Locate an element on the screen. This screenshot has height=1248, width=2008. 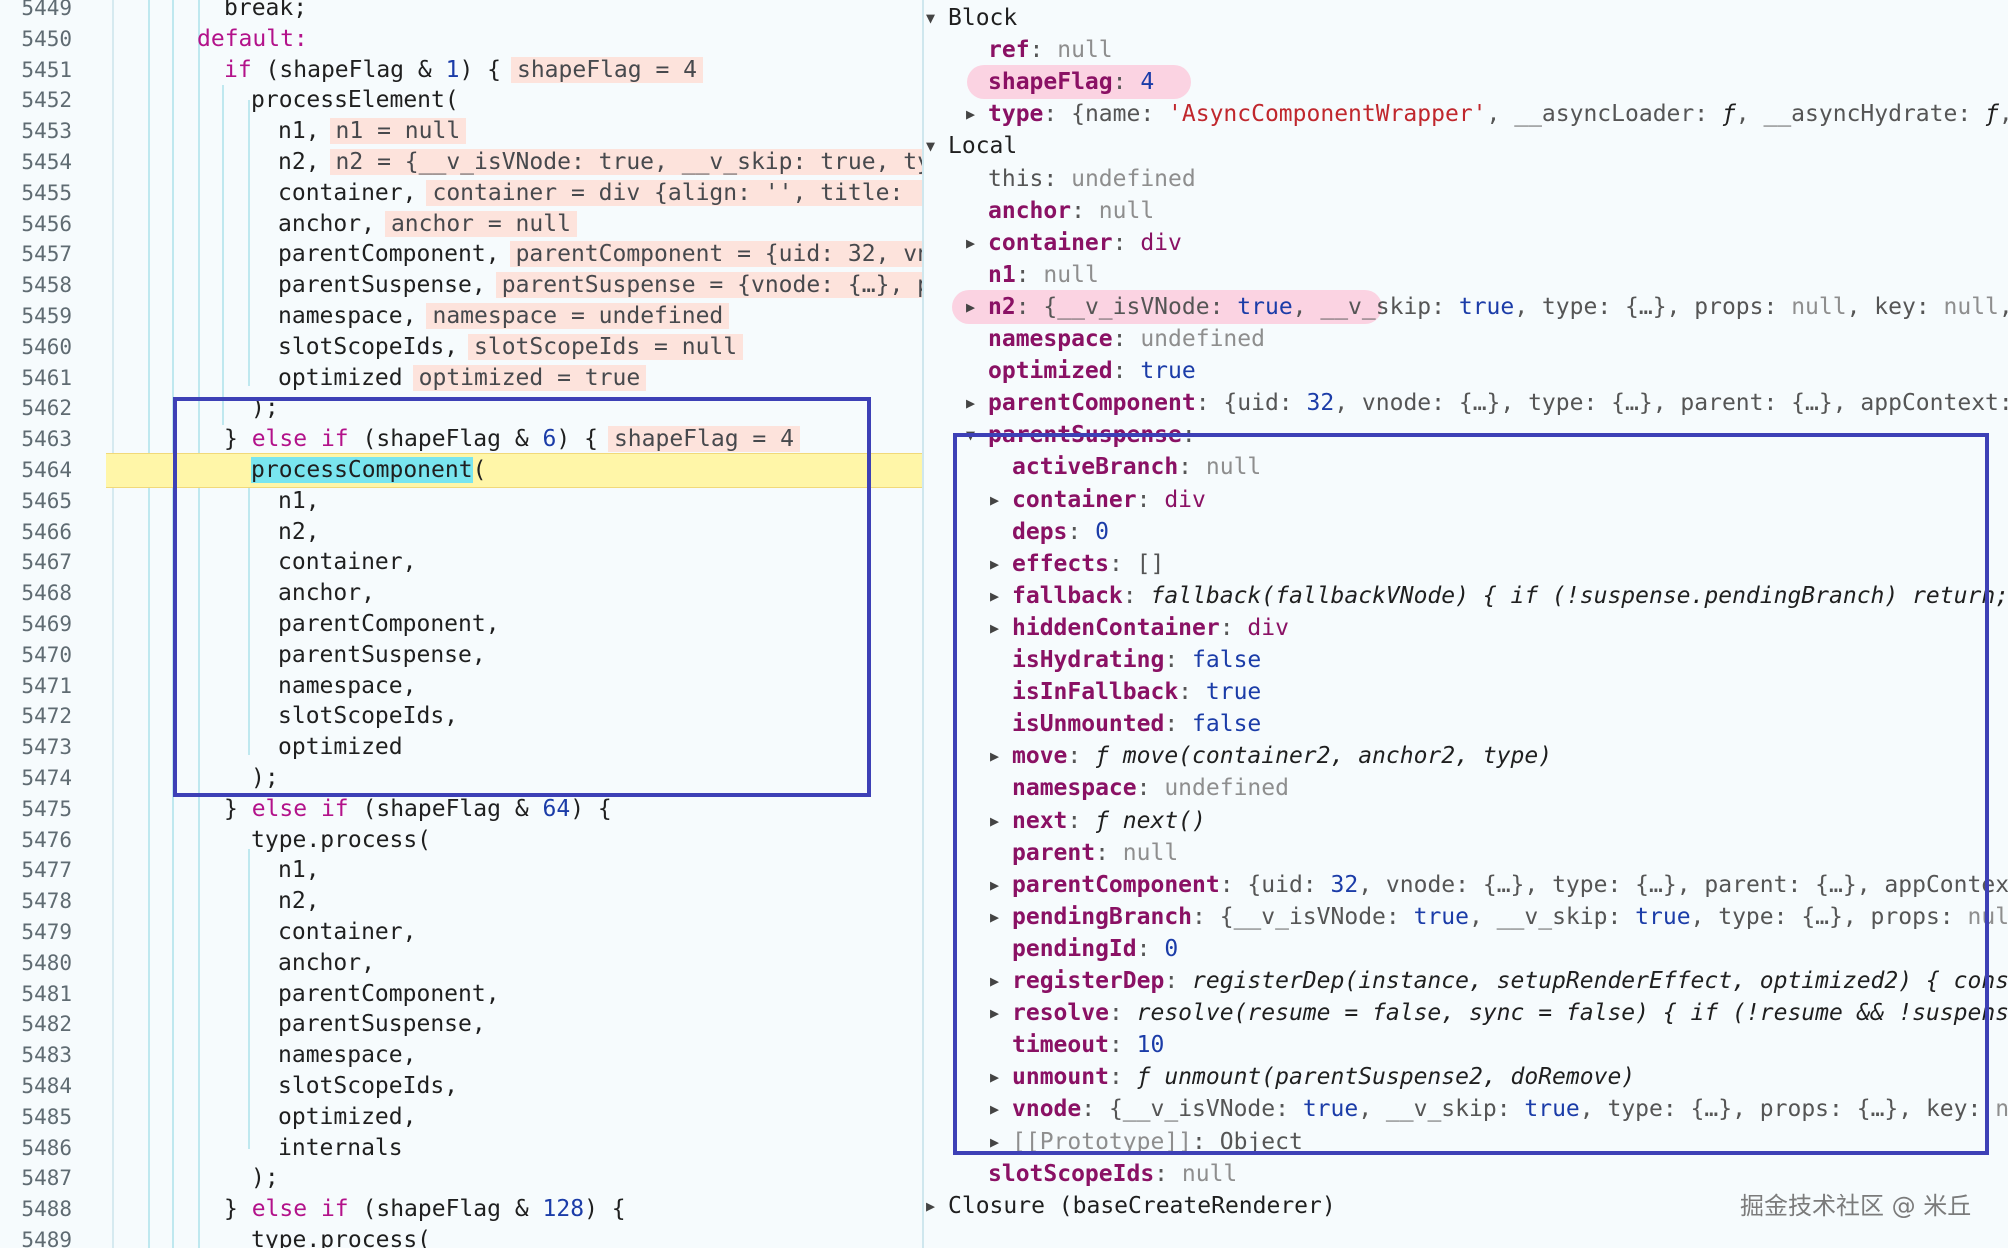
line-number: 5487 is located at coordinates (36, 1178).